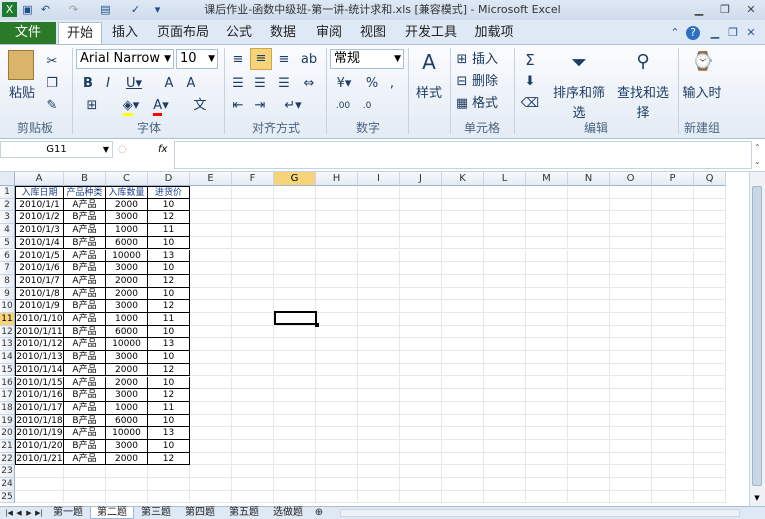 This screenshot has height=519, width=765. I want to click on insert-cells-icon: ⊞, so click(462, 60).